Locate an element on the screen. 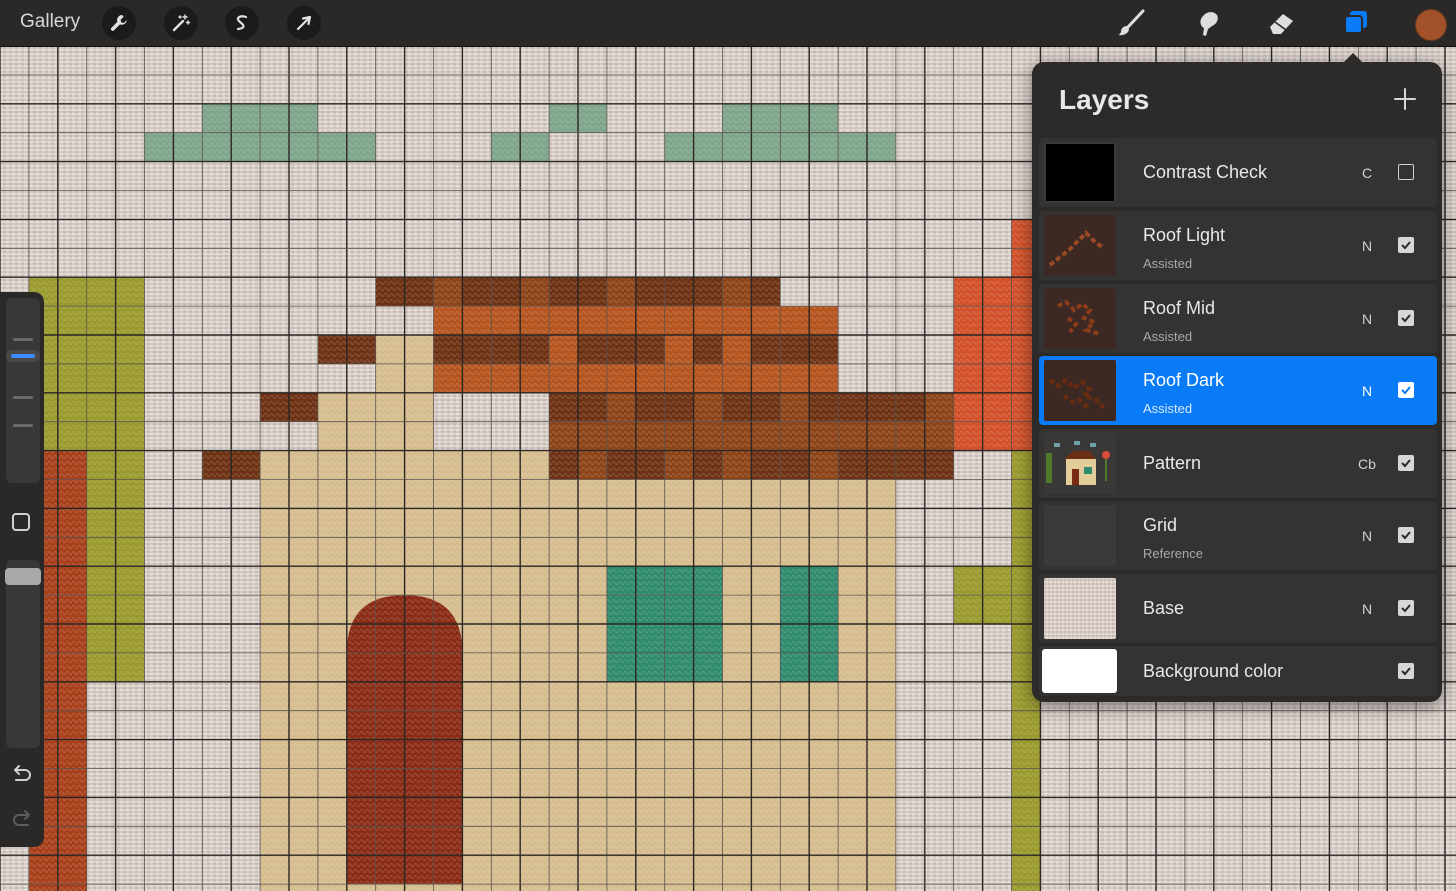  layer-name: Roof Dark is located at coordinates (1184, 380).